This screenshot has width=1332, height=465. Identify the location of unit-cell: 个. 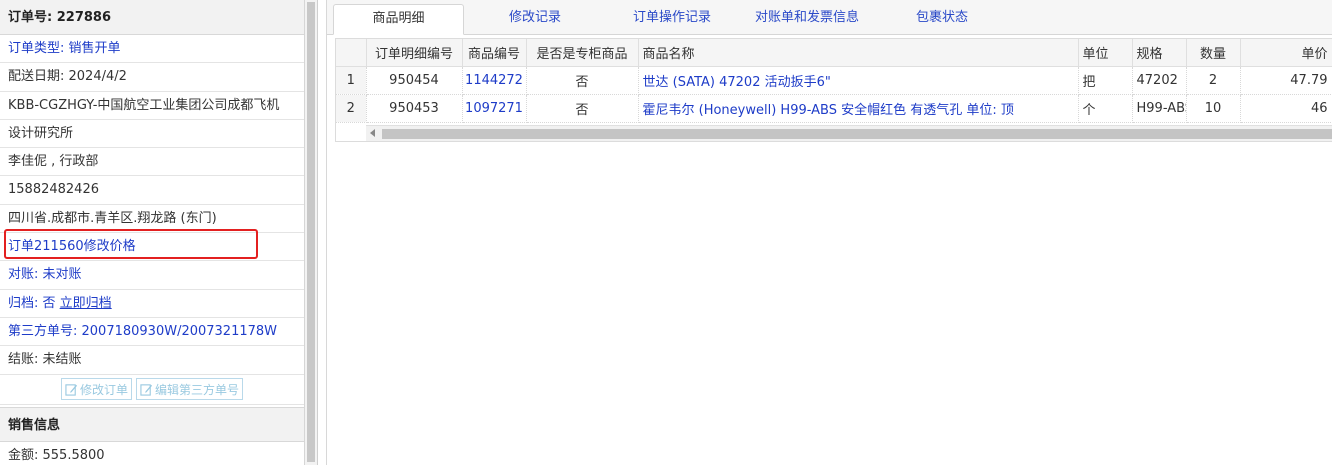
(1105, 108).